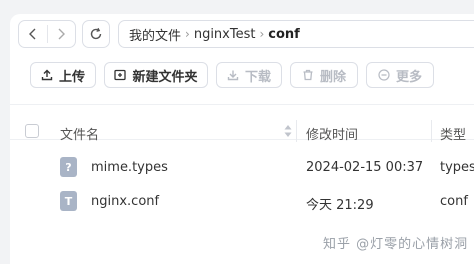 The width and height of the screenshot is (474, 264). What do you see at coordinates (242, 168) in the screenshot?
I see `table-row: ? mime.types 2024-02-15 00:37 types` at bounding box center [242, 168].